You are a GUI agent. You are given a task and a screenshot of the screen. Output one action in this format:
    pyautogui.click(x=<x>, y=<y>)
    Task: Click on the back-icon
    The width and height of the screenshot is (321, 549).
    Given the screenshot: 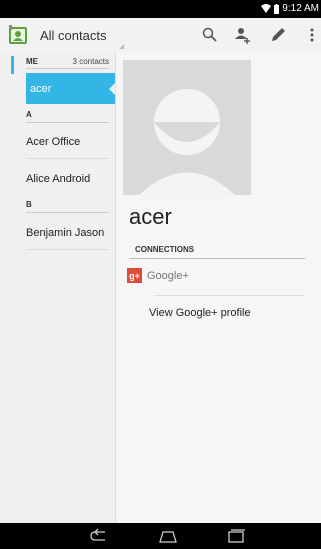 What is the action you would take?
    pyautogui.click(x=99, y=536)
    